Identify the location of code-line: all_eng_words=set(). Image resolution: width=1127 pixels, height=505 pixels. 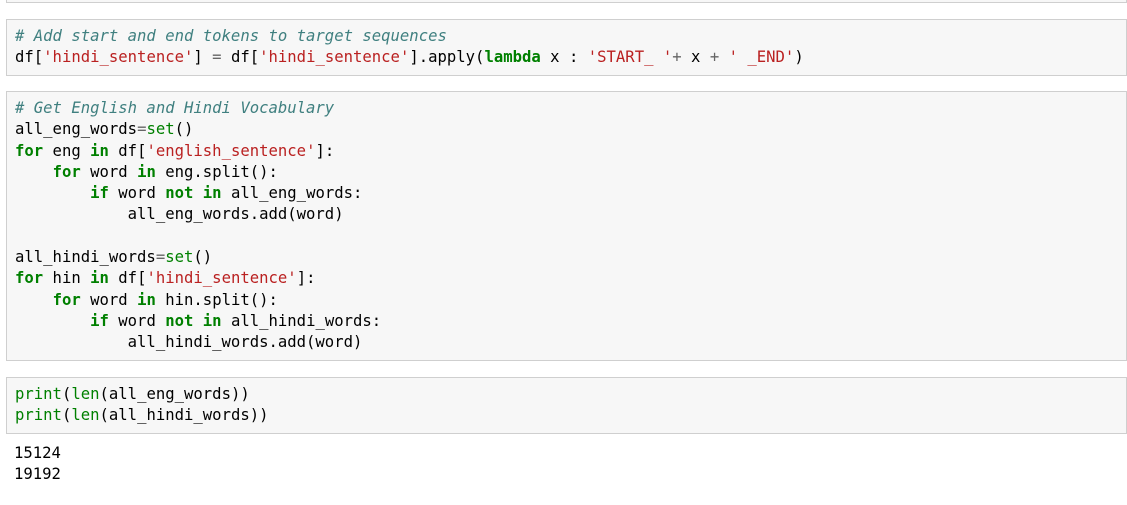
(570, 129).